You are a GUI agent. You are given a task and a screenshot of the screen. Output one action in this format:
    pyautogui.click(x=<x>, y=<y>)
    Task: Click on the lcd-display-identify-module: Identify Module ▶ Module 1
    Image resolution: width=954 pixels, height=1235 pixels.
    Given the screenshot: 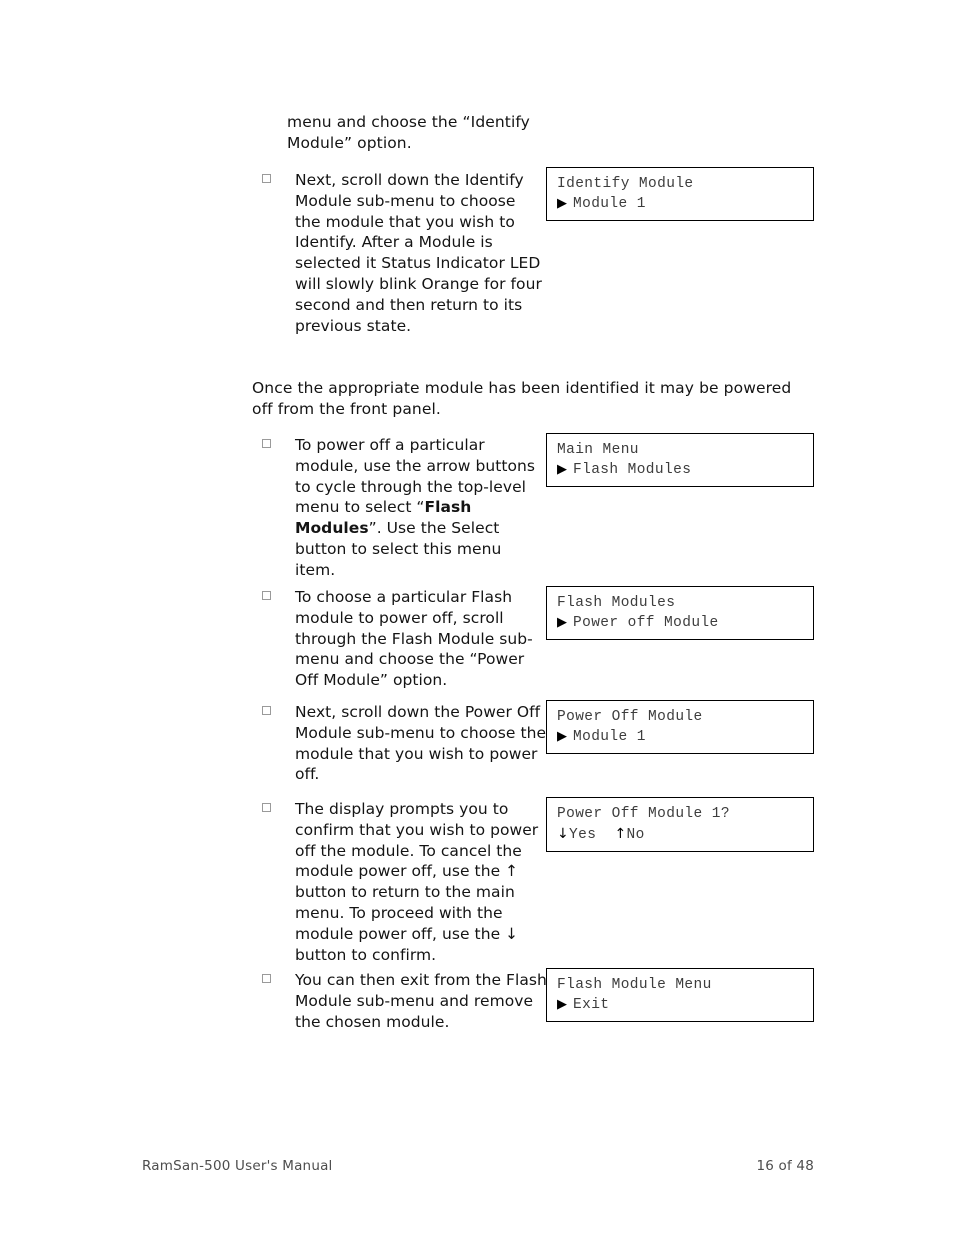 What is the action you would take?
    pyautogui.click(x=680, y=194)
    